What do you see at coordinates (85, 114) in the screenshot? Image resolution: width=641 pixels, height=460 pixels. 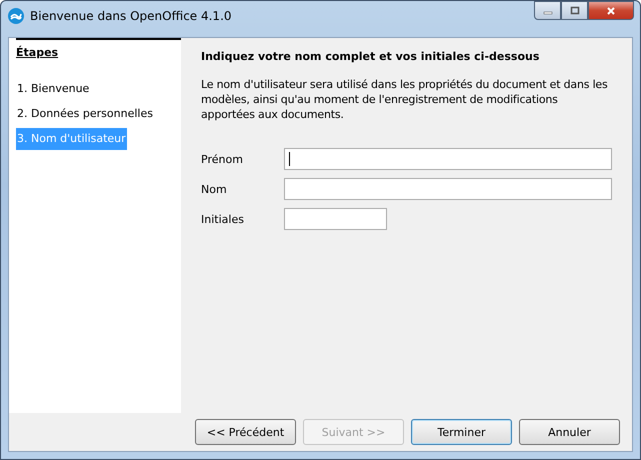 I see `step-item: 2. Données personnelles` at bounding box center [85, 114].